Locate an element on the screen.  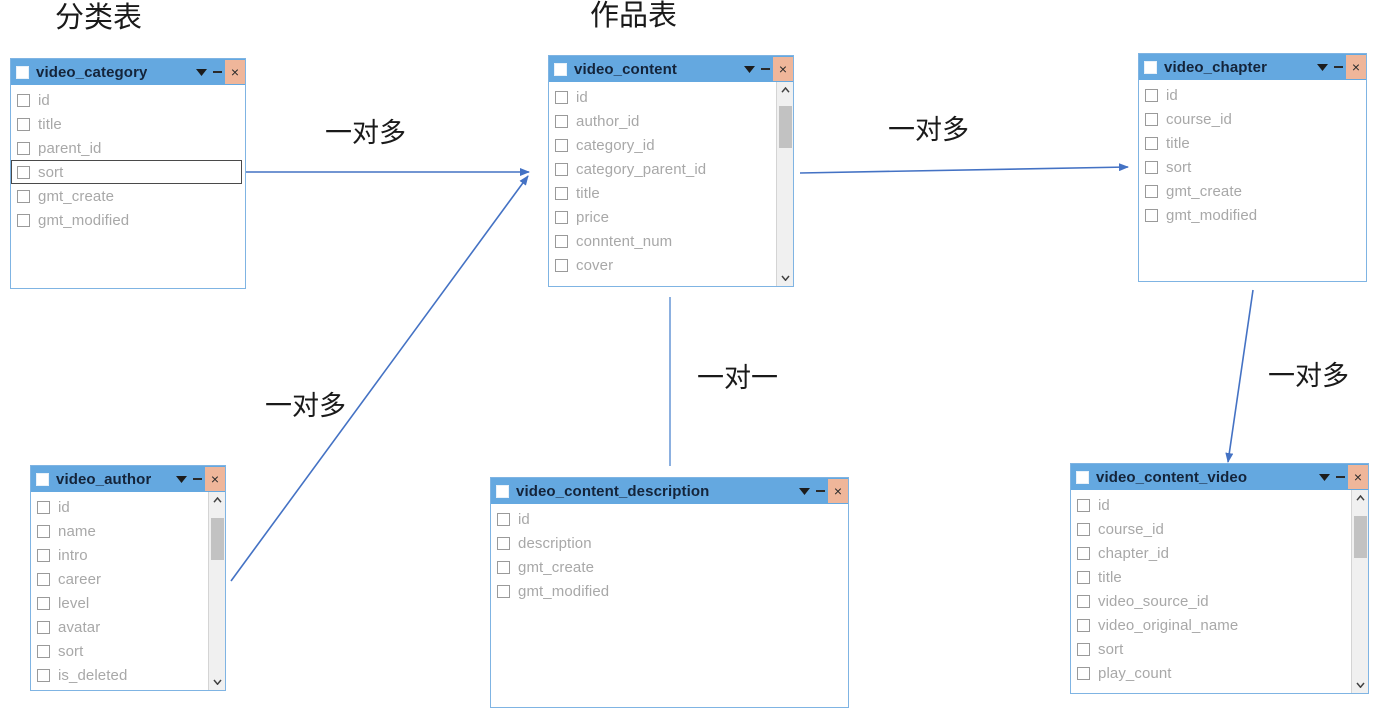
field-row: video_source_id is located at coordinates (1211, 601).